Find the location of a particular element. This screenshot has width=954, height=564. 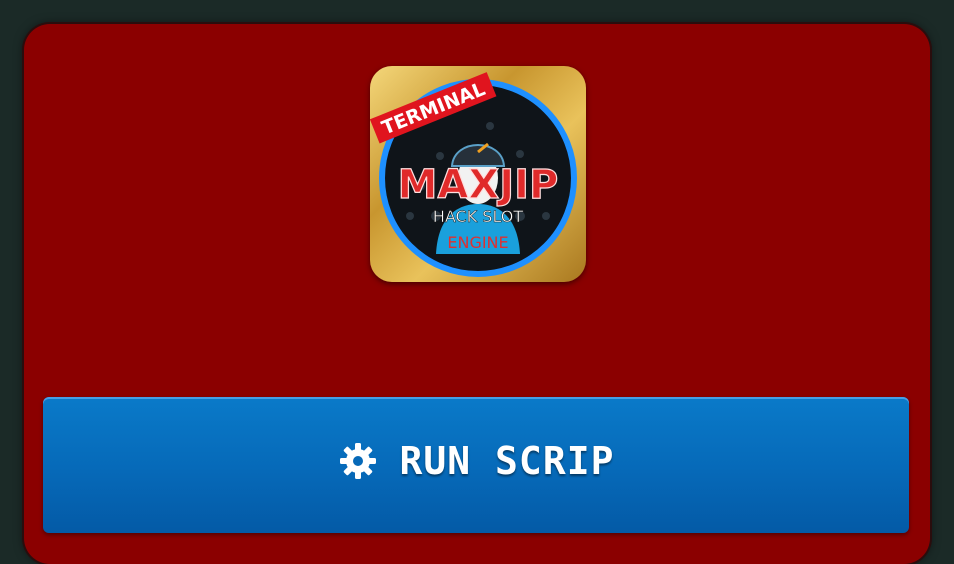

logo-brand-text: MAXJIP is located at coordinates (478, 185).